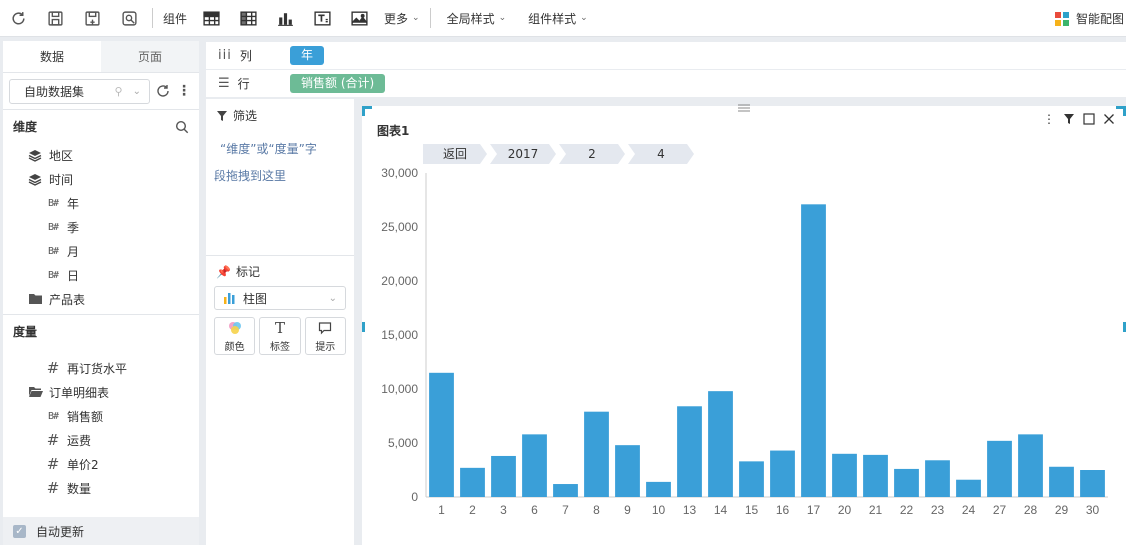 This screenshot has height=545, width=1126. I want to click on y-tick-label: 0, so click(414, 497).